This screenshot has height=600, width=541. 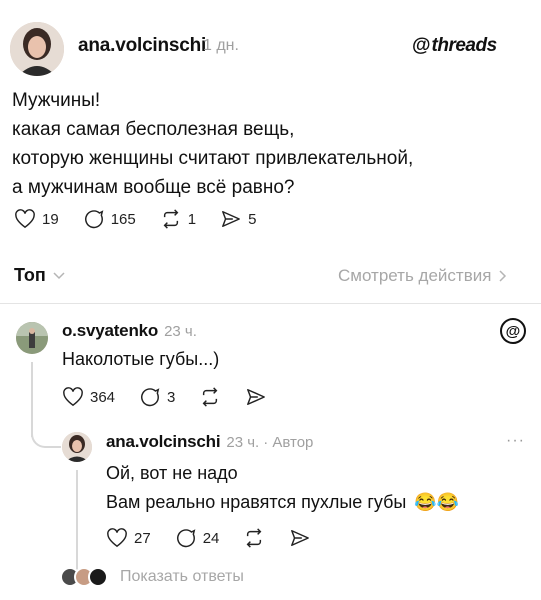 I want to click on reply-text-line-2: Вам реально нравятся пухлые губы 😂😂, so click(x=282, y=502).